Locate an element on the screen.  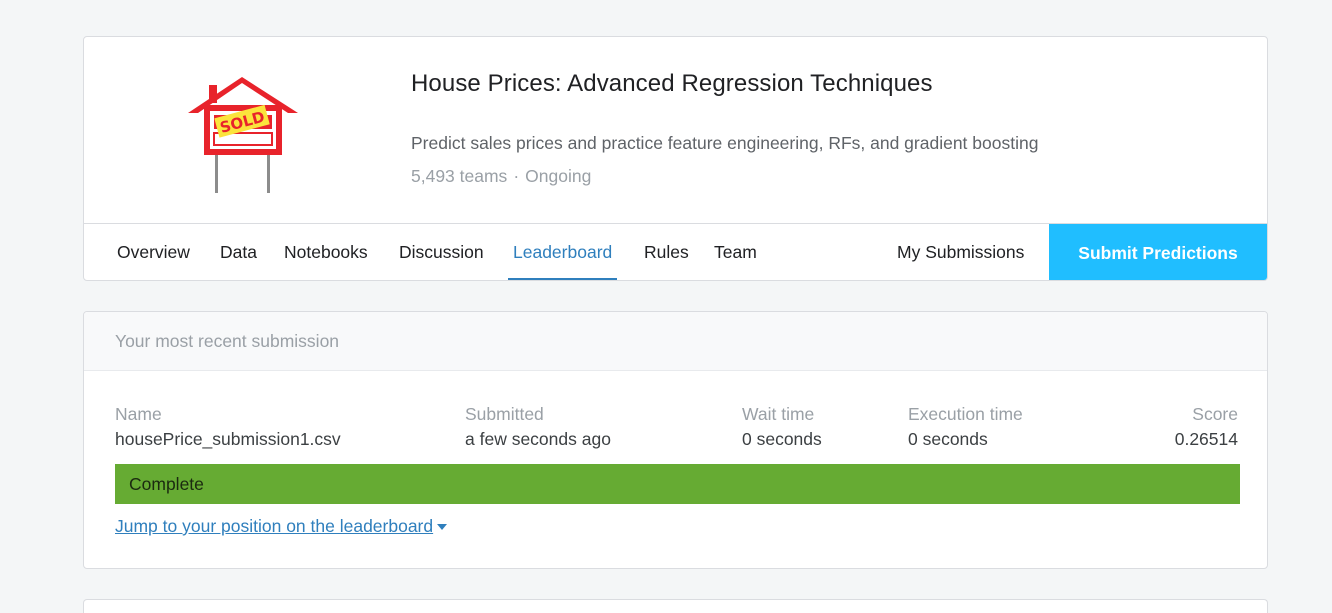
tab-notebooks: Notebooks is located at coordinates (326, 252).